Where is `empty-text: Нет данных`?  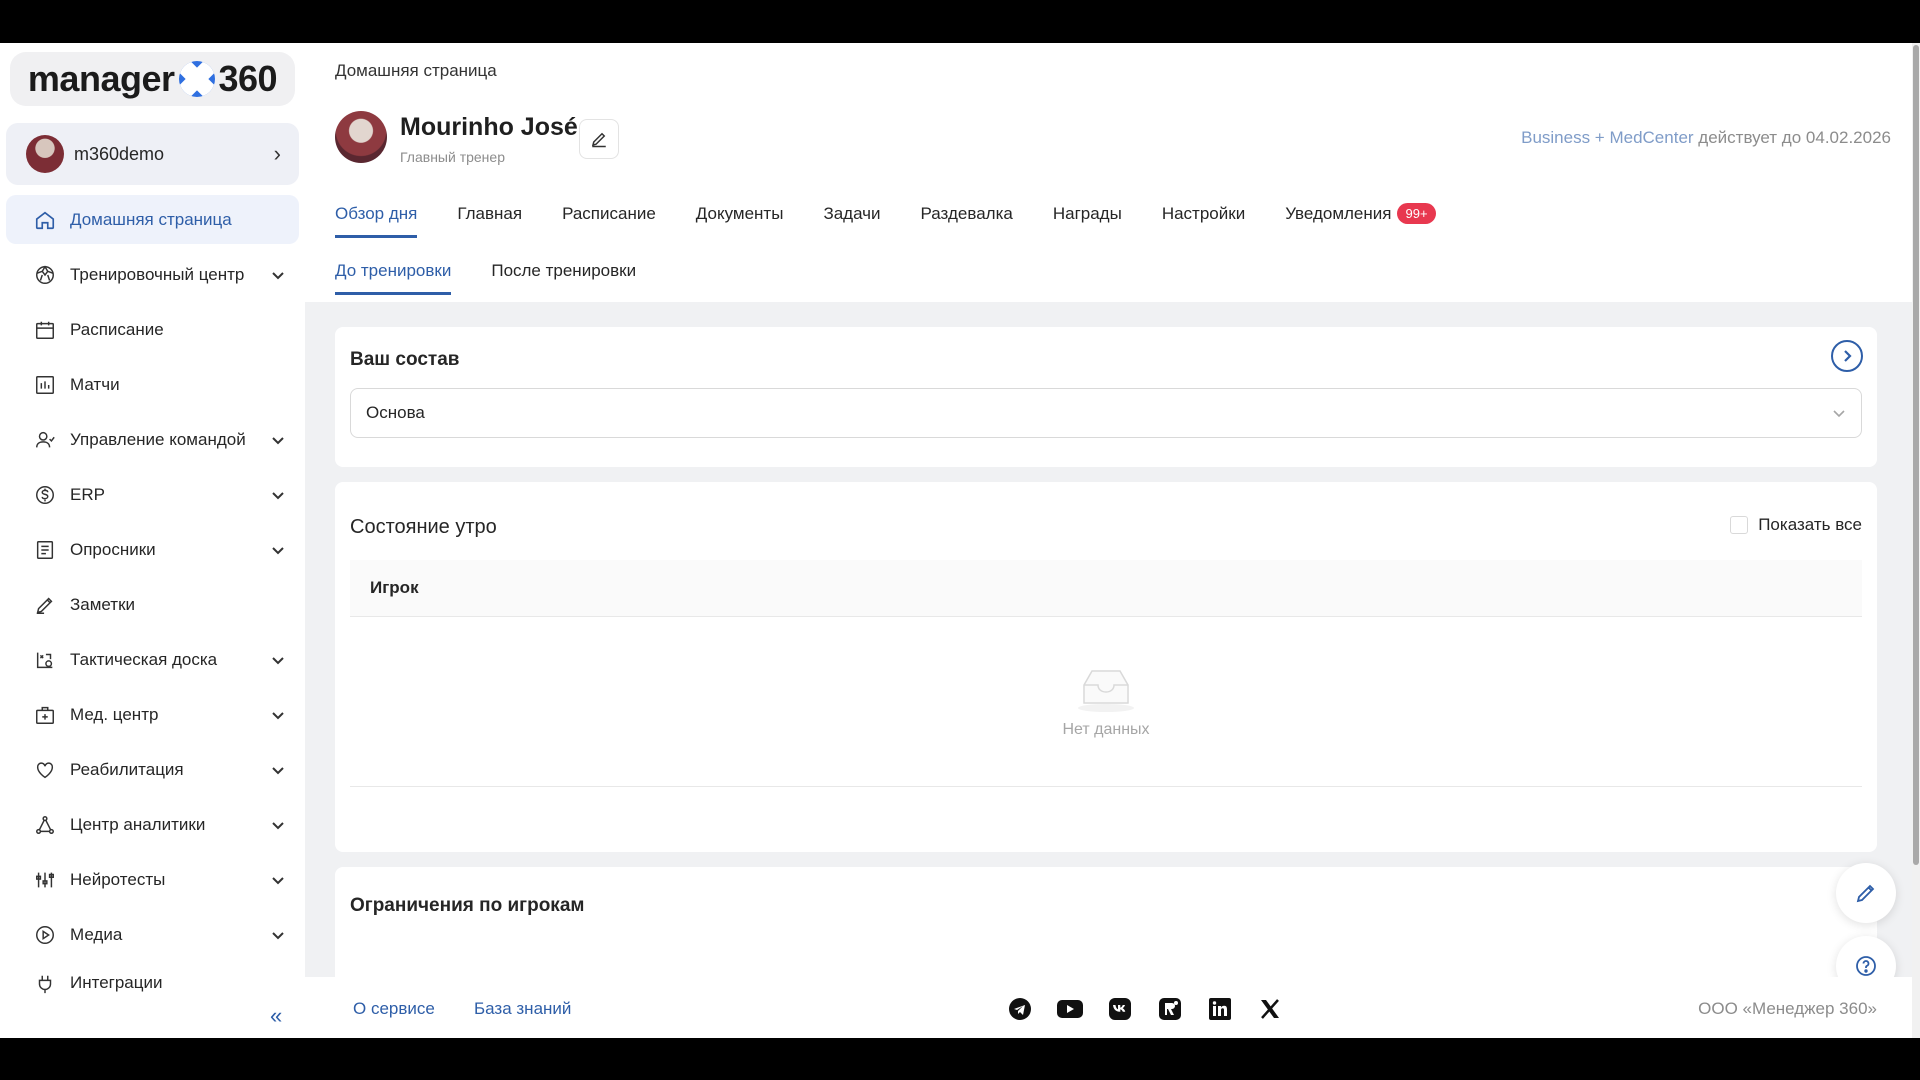
empty-text: Нет данных is located at coordinates (1106, 729).